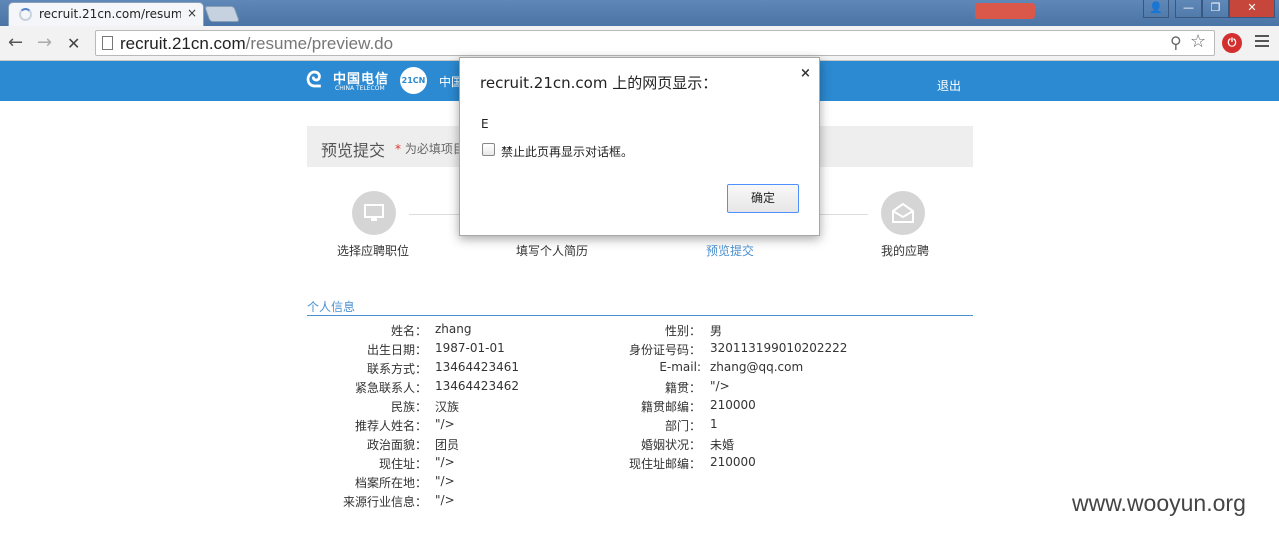 This screenshot has height=534, width=1279. What do you see at coordinates (1188, 9) in the screenshot?
I see `minimize-button: —` at bounding box center [1188, 9].